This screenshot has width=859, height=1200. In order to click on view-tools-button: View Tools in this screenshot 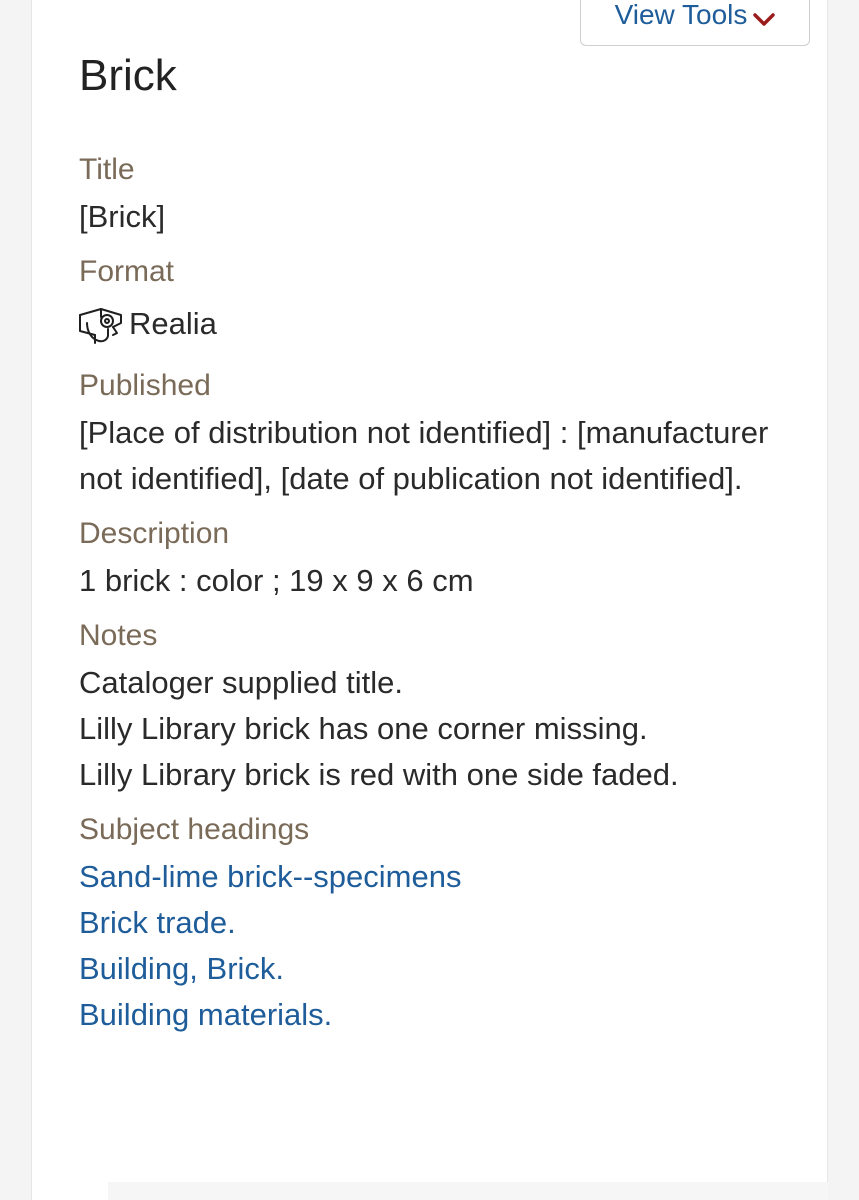, I will do `click(695, 23)`.